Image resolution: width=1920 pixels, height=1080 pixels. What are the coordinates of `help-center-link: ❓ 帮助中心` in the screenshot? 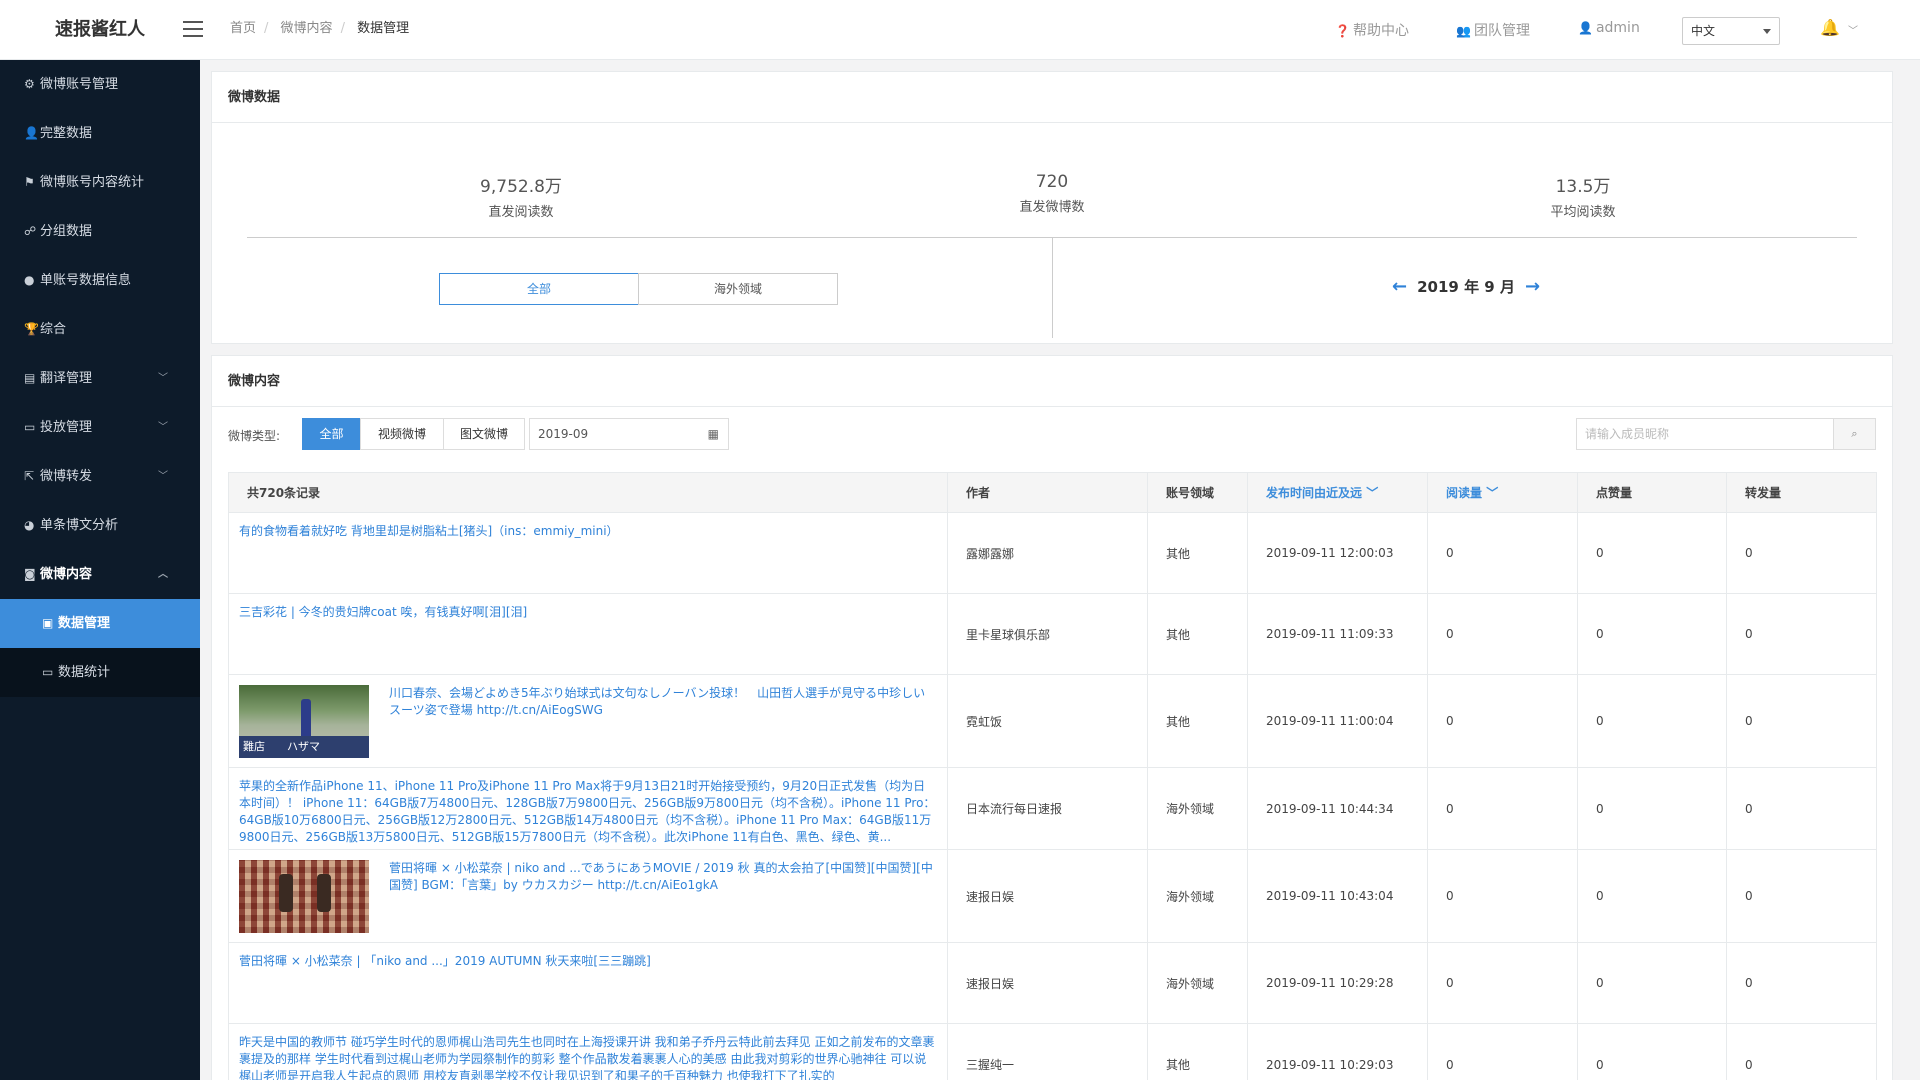 It's located at (1372, 30).